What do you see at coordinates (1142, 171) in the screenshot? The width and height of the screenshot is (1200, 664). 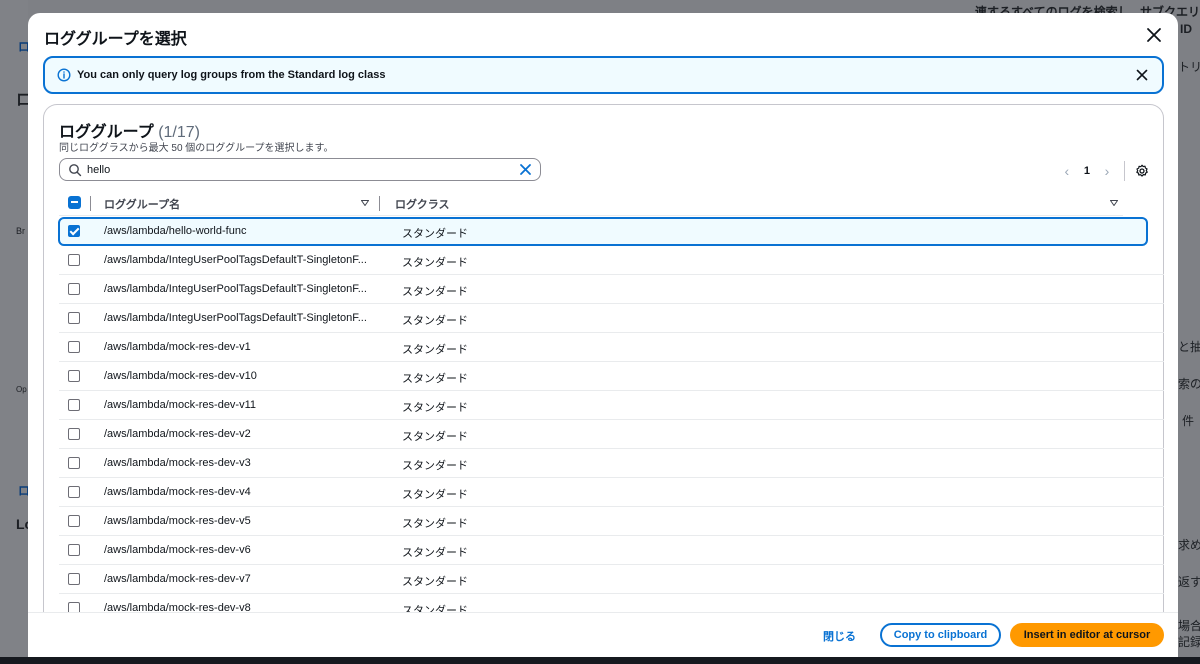 I see `gear-icon` at bounding box center [1142, 171].